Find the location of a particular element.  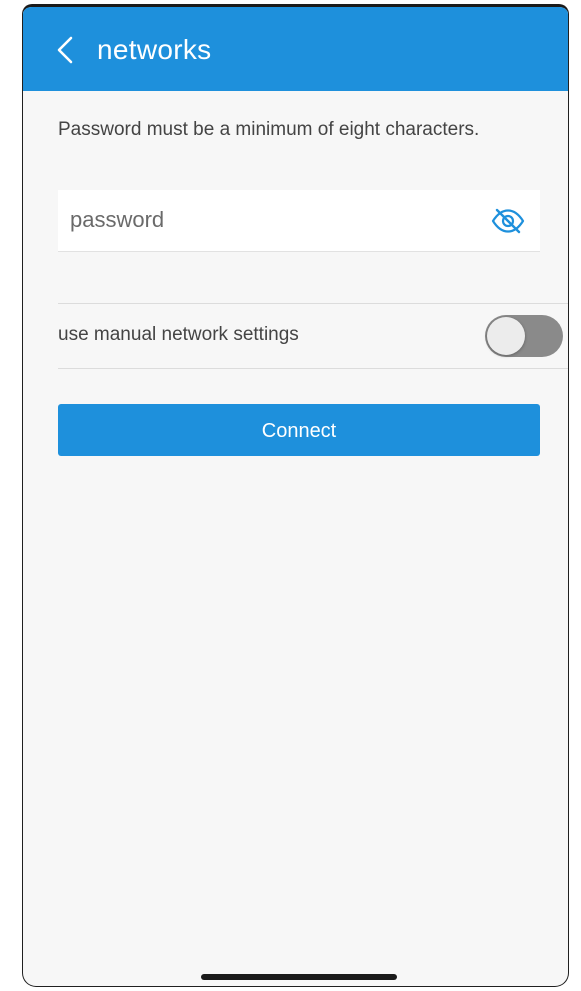

divider-bottom is located at coordinates (313, 368).